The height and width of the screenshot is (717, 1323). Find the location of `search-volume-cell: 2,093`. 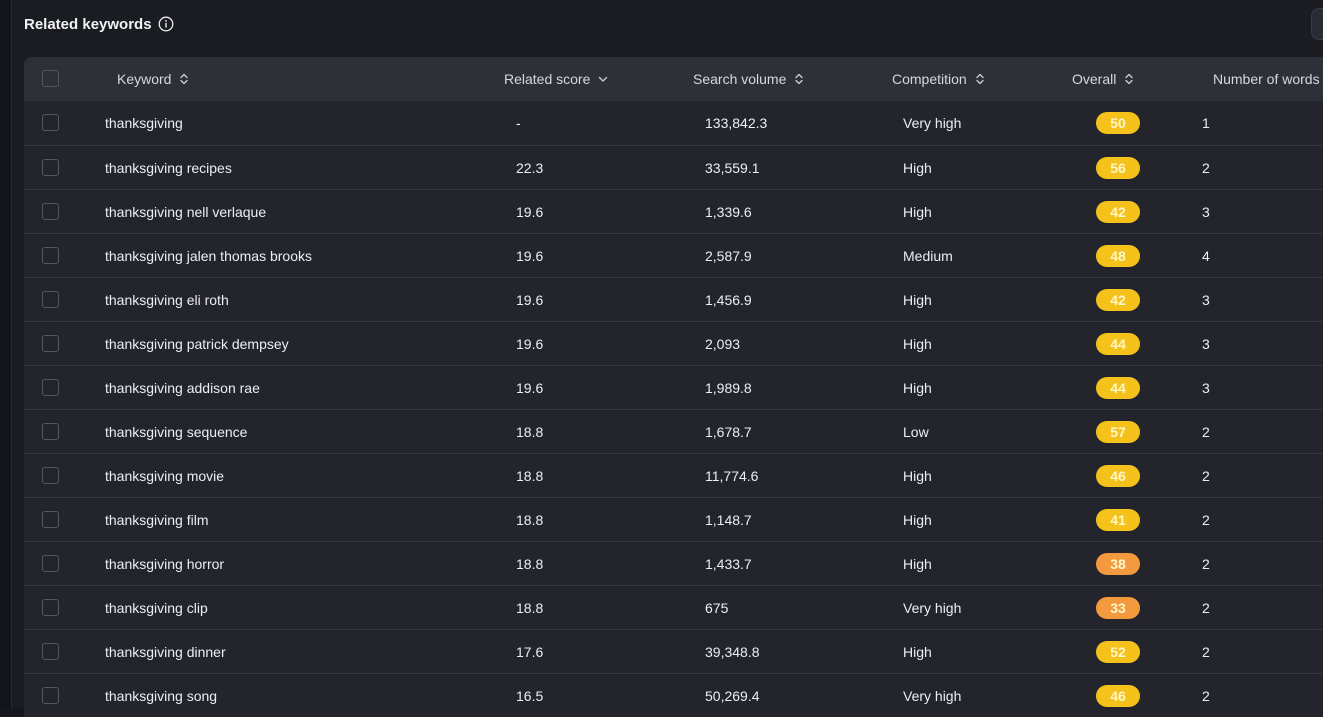

search-volume-cell: 2,093 is located at coordinates (723, 344).